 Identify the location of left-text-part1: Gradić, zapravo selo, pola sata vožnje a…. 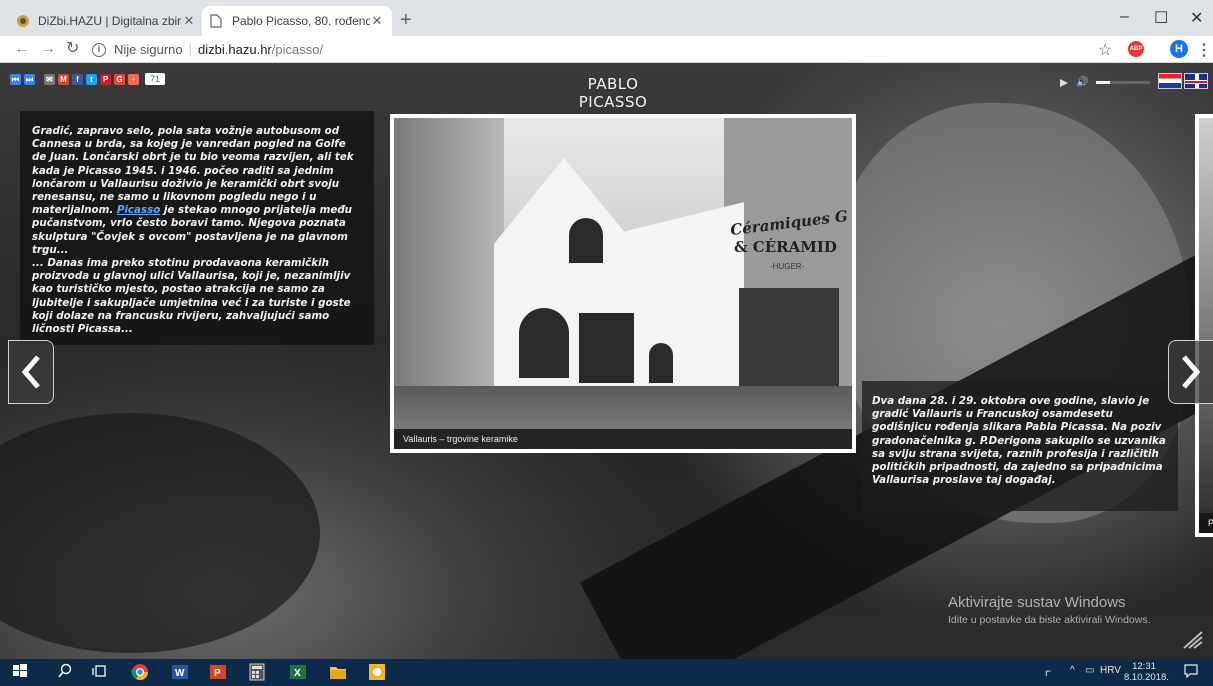
(193, 171).